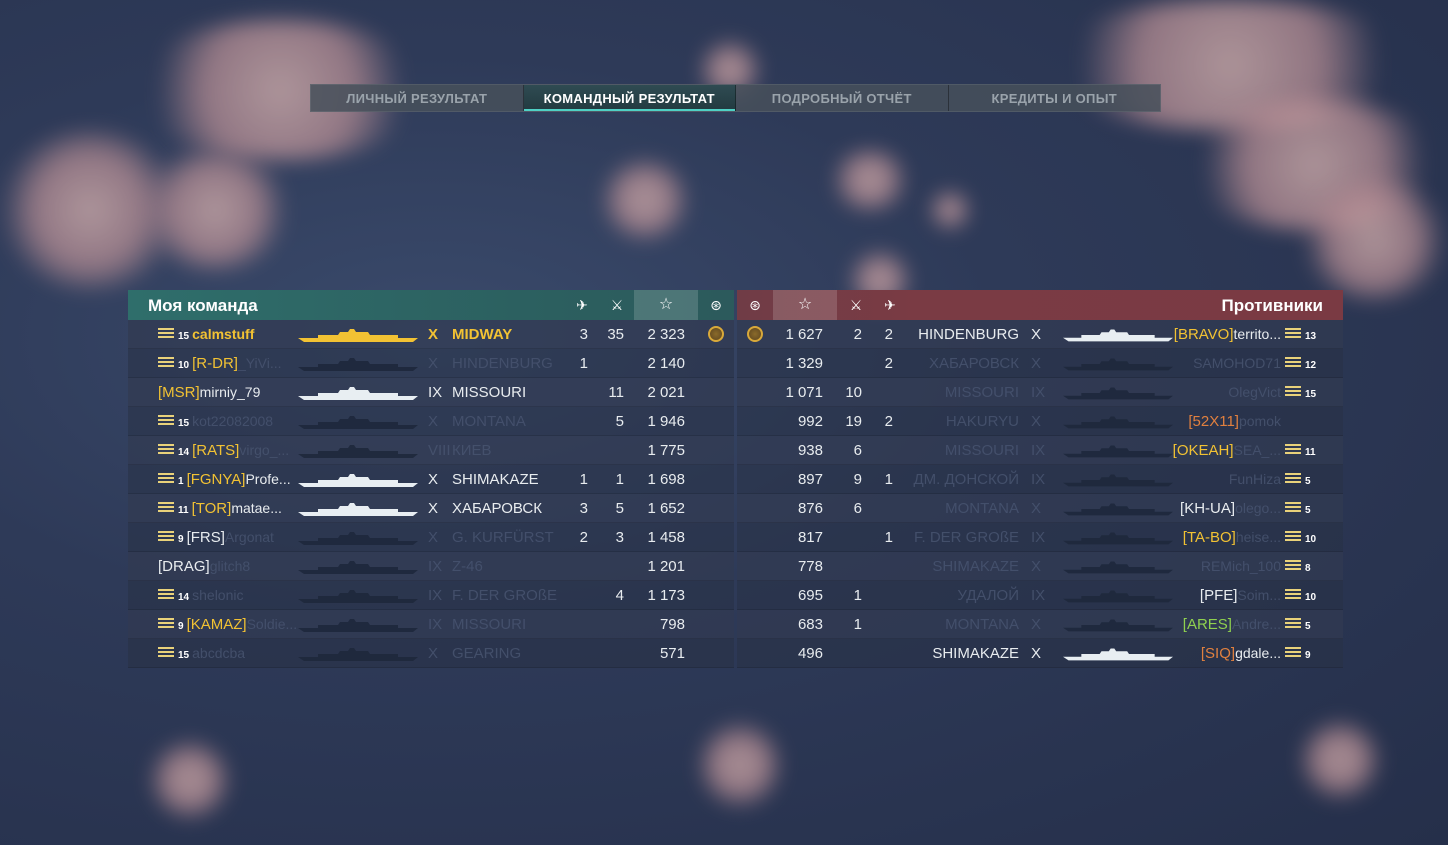 Image resolution: width=1448 pixels, height=845 pixels. Describe the element at coordinates (215, 450) in the screenshot. I see `clan-tag: [RATS]` at that location.